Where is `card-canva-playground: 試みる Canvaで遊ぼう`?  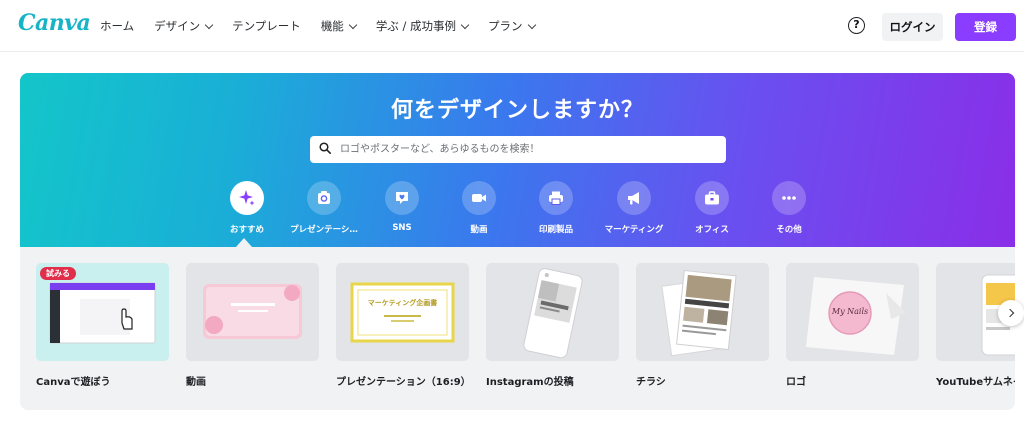
card-canva-playground: 試みる Canvaで遊ぼう is located at coordinates (102, 325).